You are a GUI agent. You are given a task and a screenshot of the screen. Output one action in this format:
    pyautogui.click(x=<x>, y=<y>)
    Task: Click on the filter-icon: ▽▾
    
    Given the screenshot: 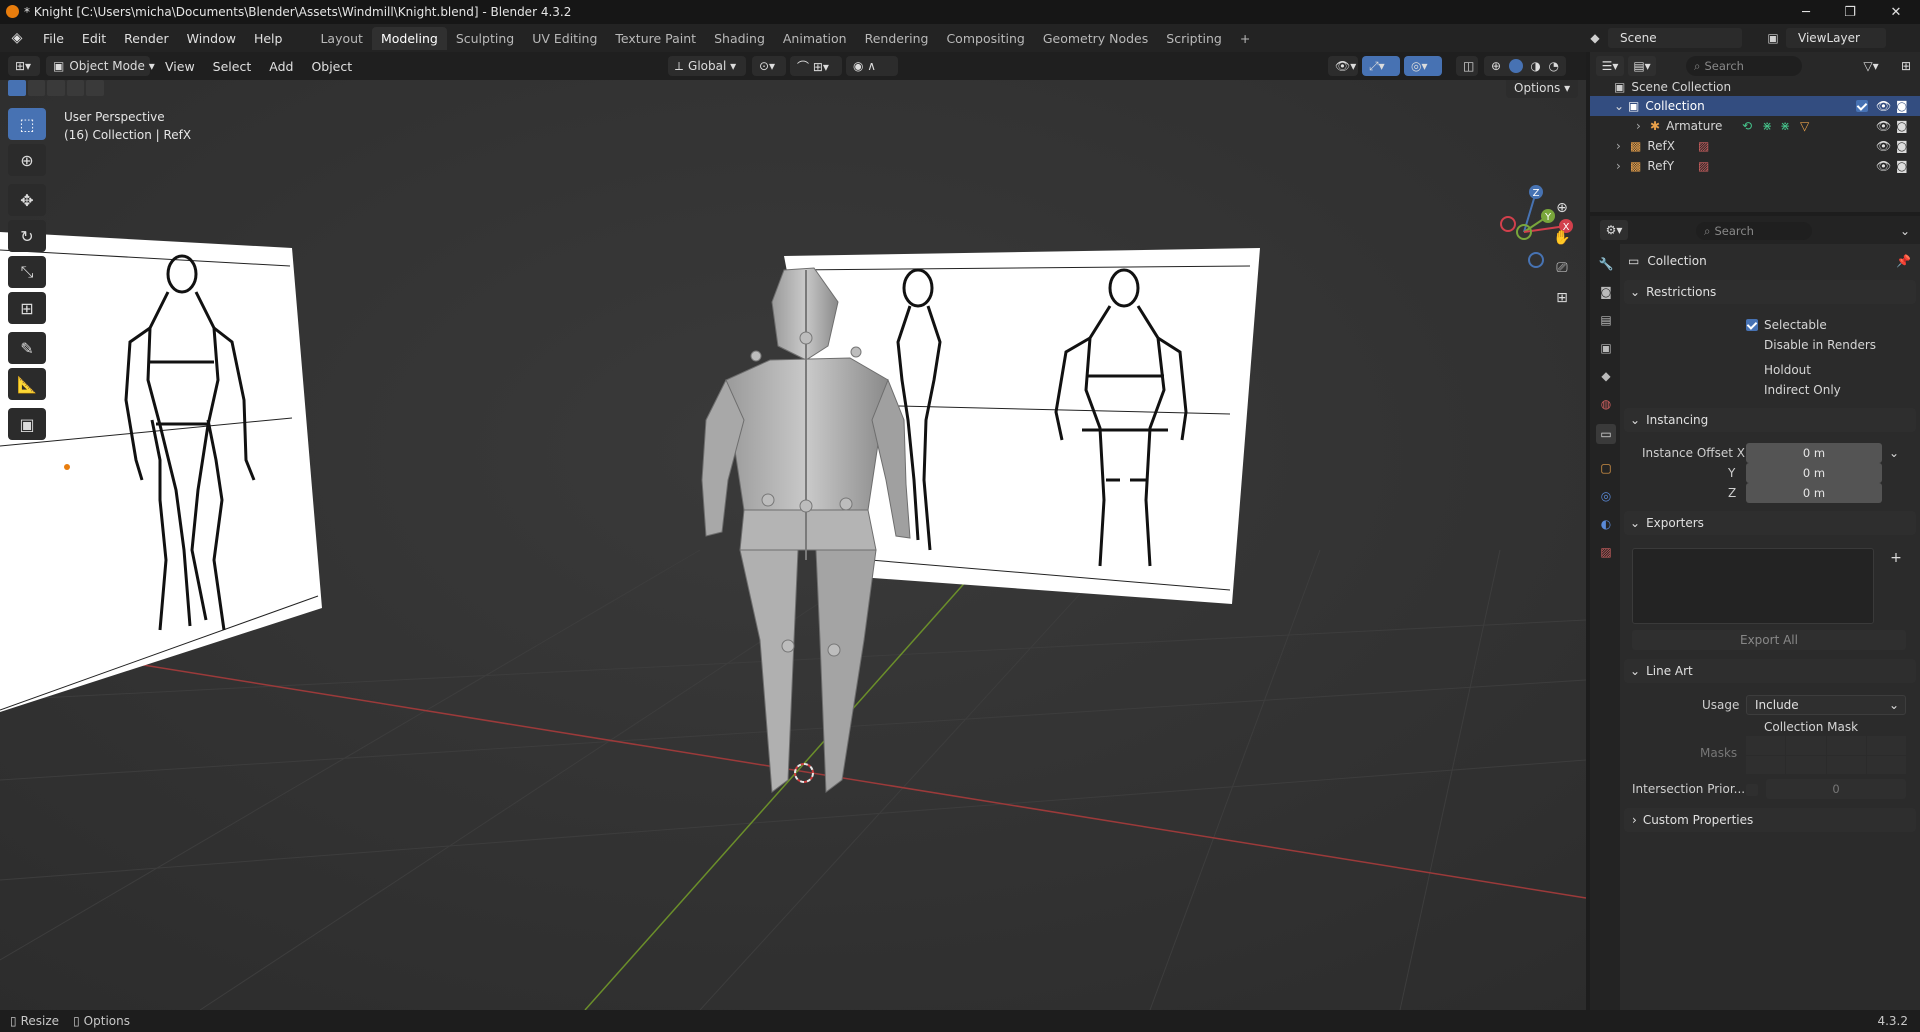 What is the action you would take?
    pyautogui.click(x=1871, y=66)
    